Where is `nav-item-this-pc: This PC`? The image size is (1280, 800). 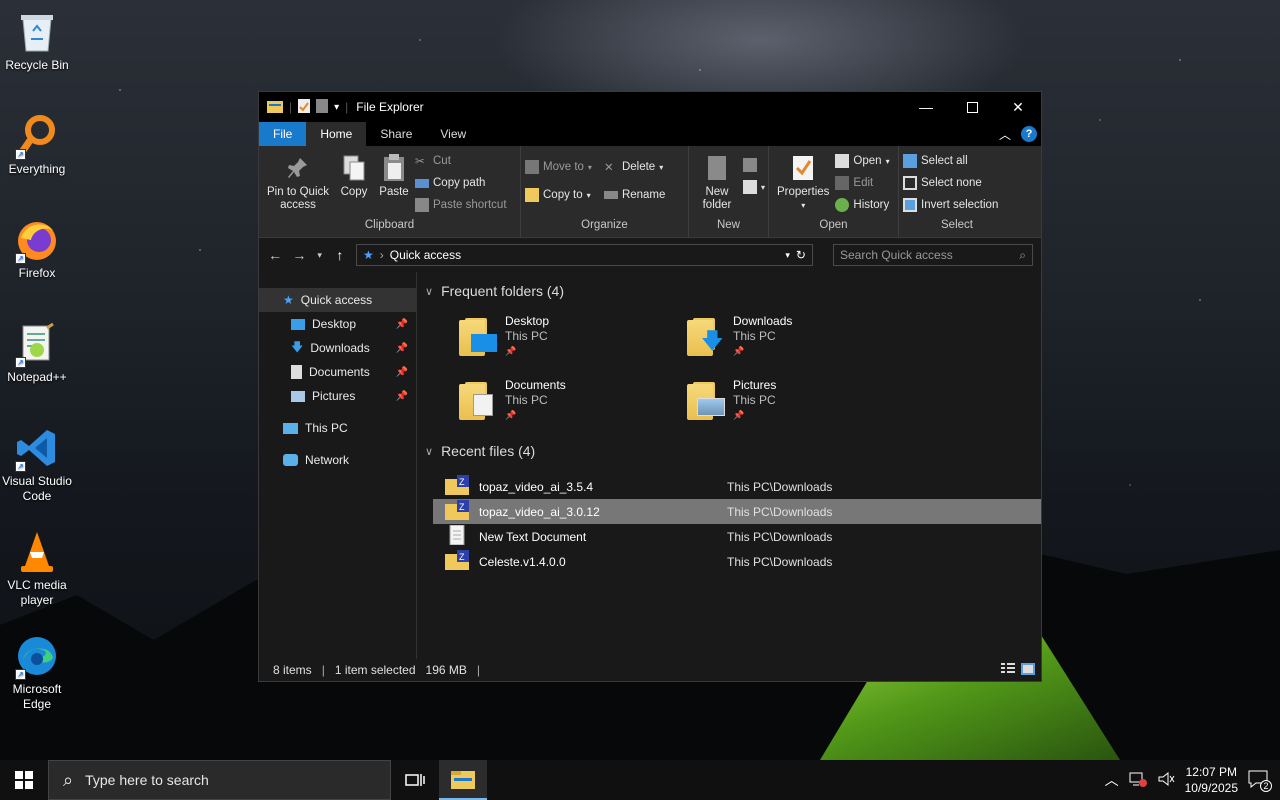 nav-item-this-pc: This PC is located at coordinates (337, 428).